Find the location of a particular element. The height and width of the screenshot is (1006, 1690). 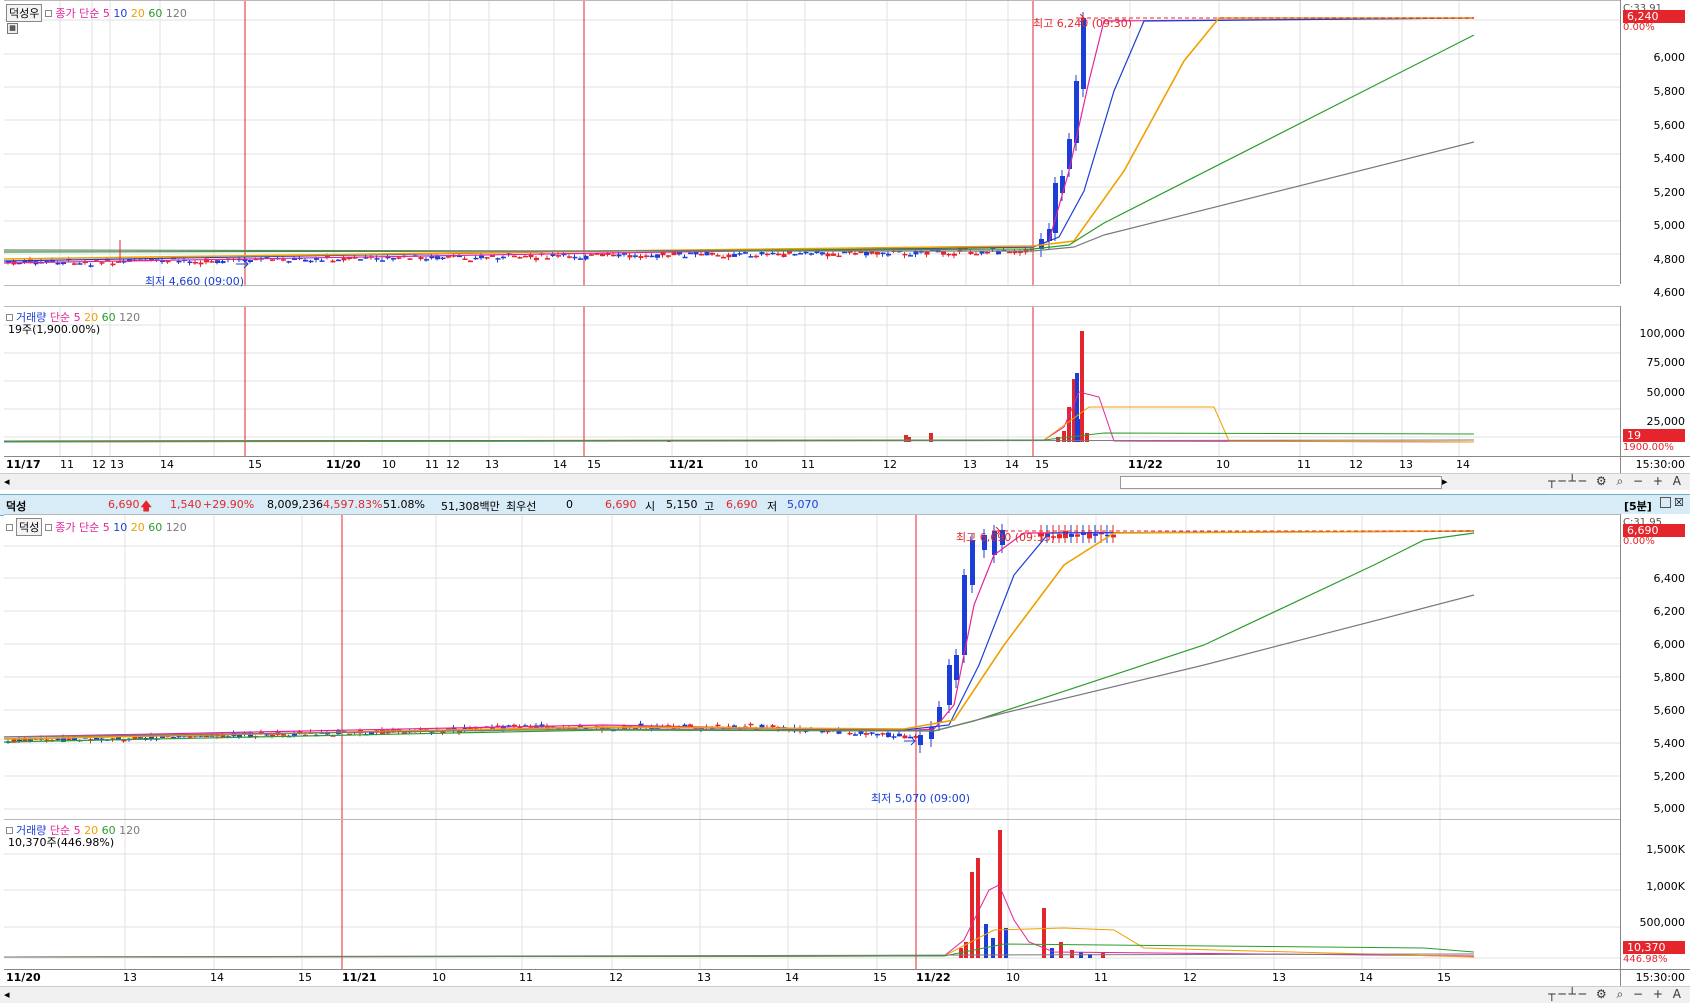

rally-candle is located at coordinates (1069, 154).